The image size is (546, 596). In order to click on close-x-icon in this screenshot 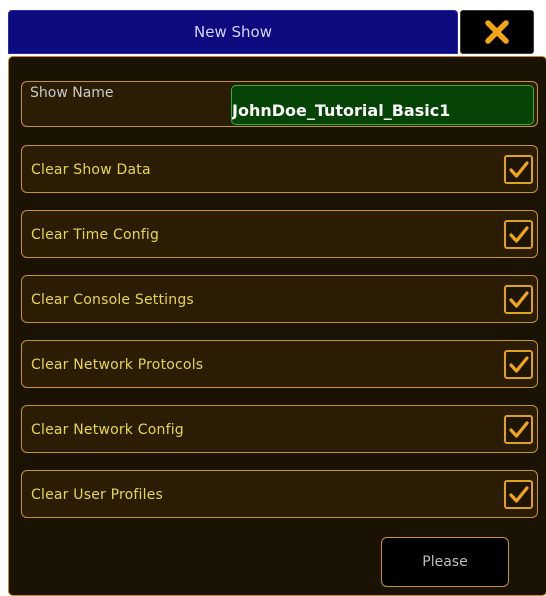, I will do `click(497, 32)`.